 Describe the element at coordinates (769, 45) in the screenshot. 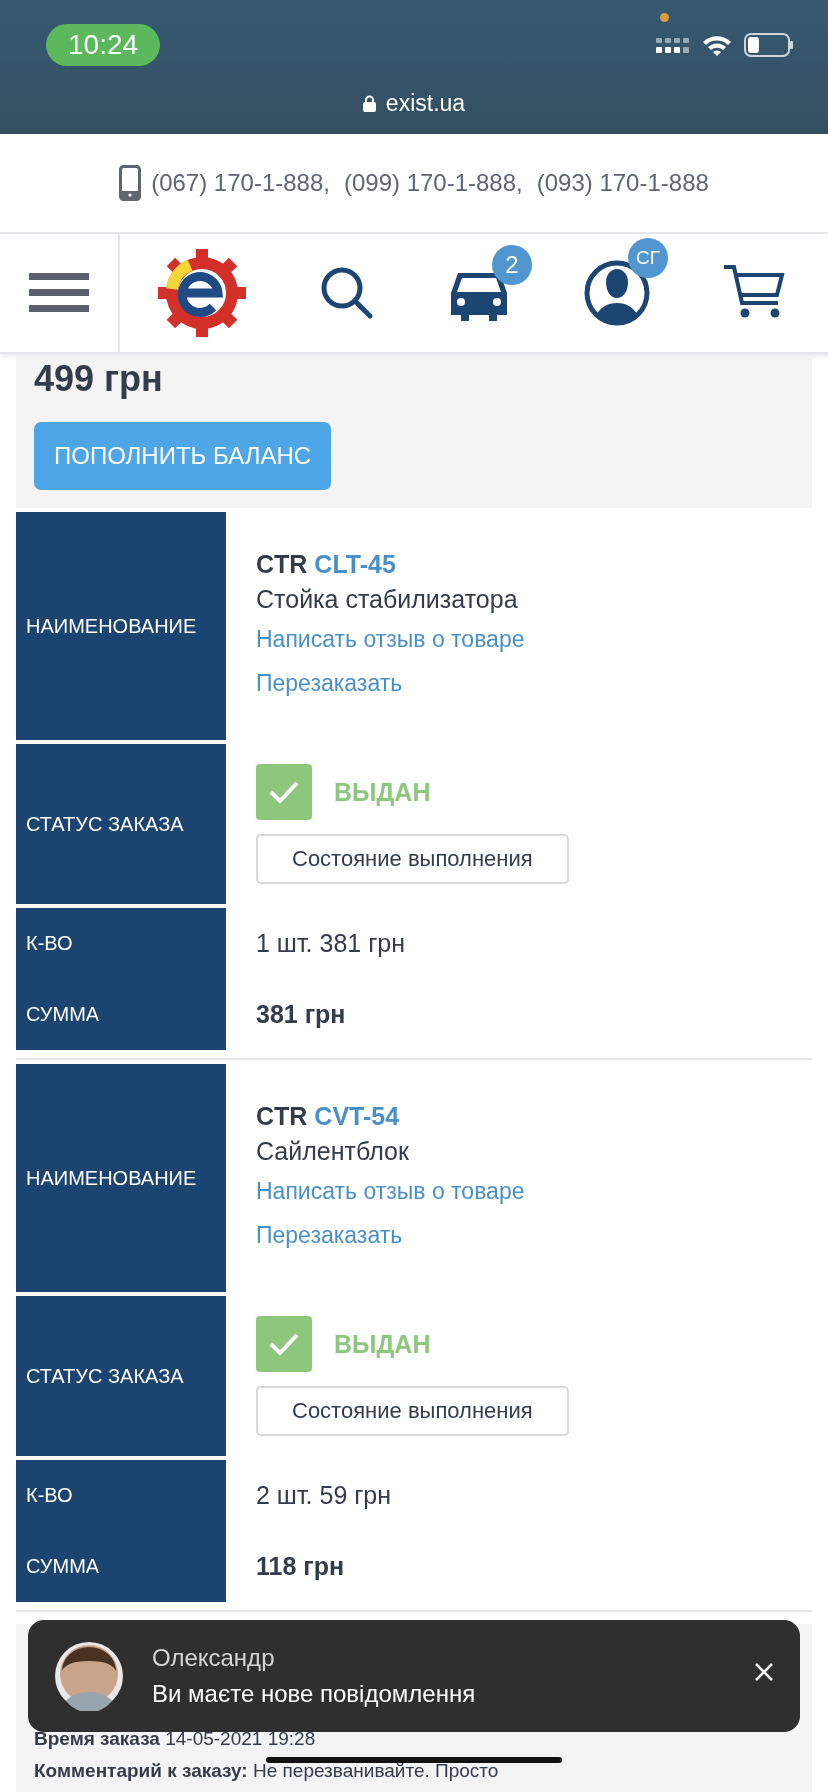

I see `battery-icon` at that location.